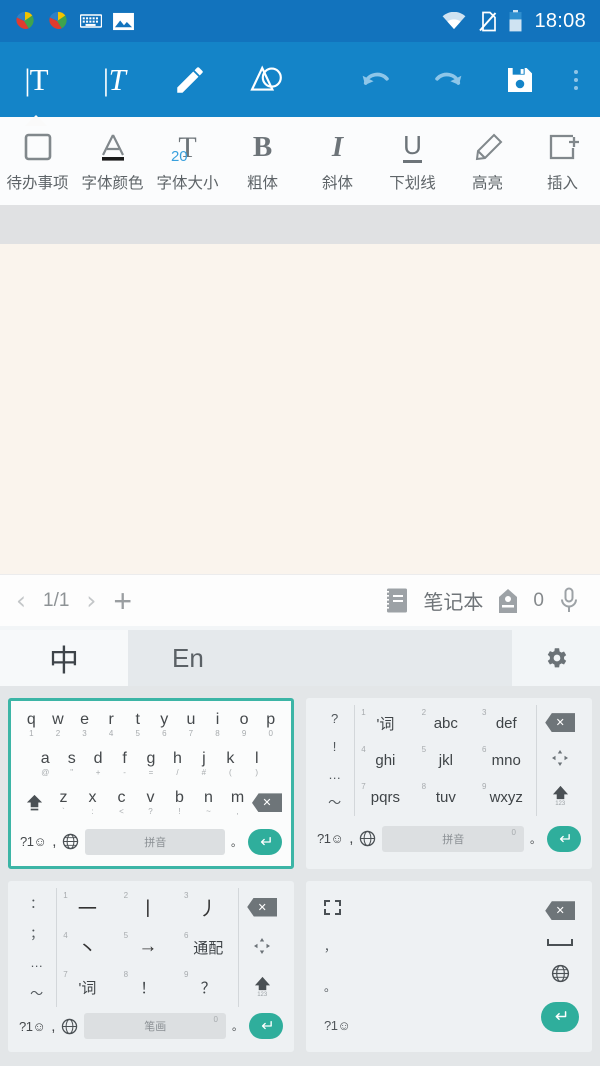  What do you see at coordinates (155, 841) in the screenshot?
I see `space-key: 拼音` at bounding box center [155, 841].